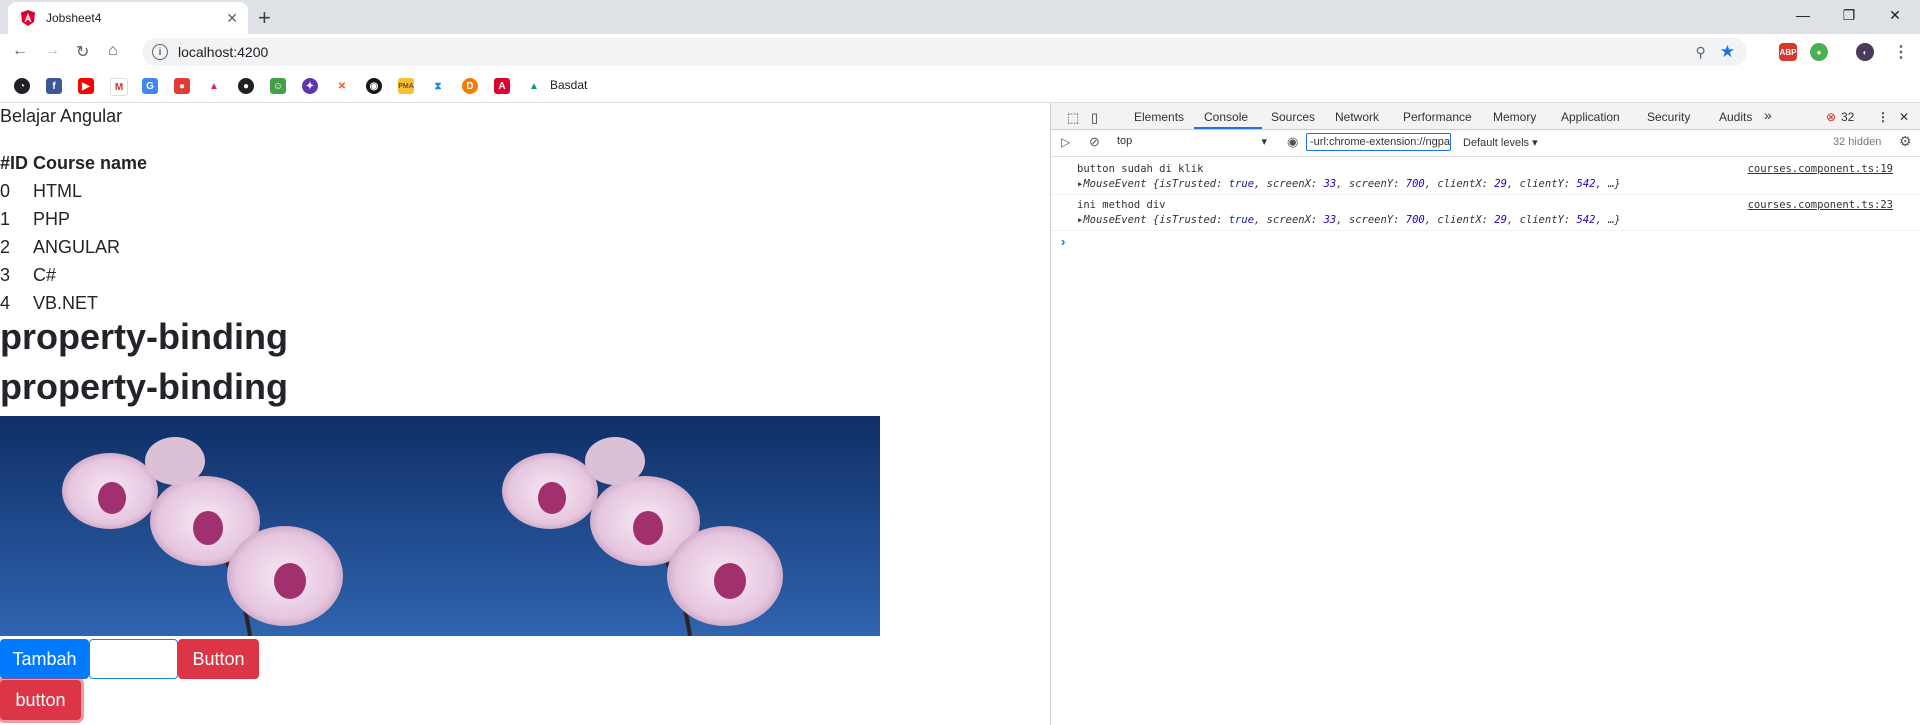 The height and width of the screenshot is (725, 1920). Describe the element at coordinates (54, 86) in the screenshot. I see `facebook-icon: f` at that location.